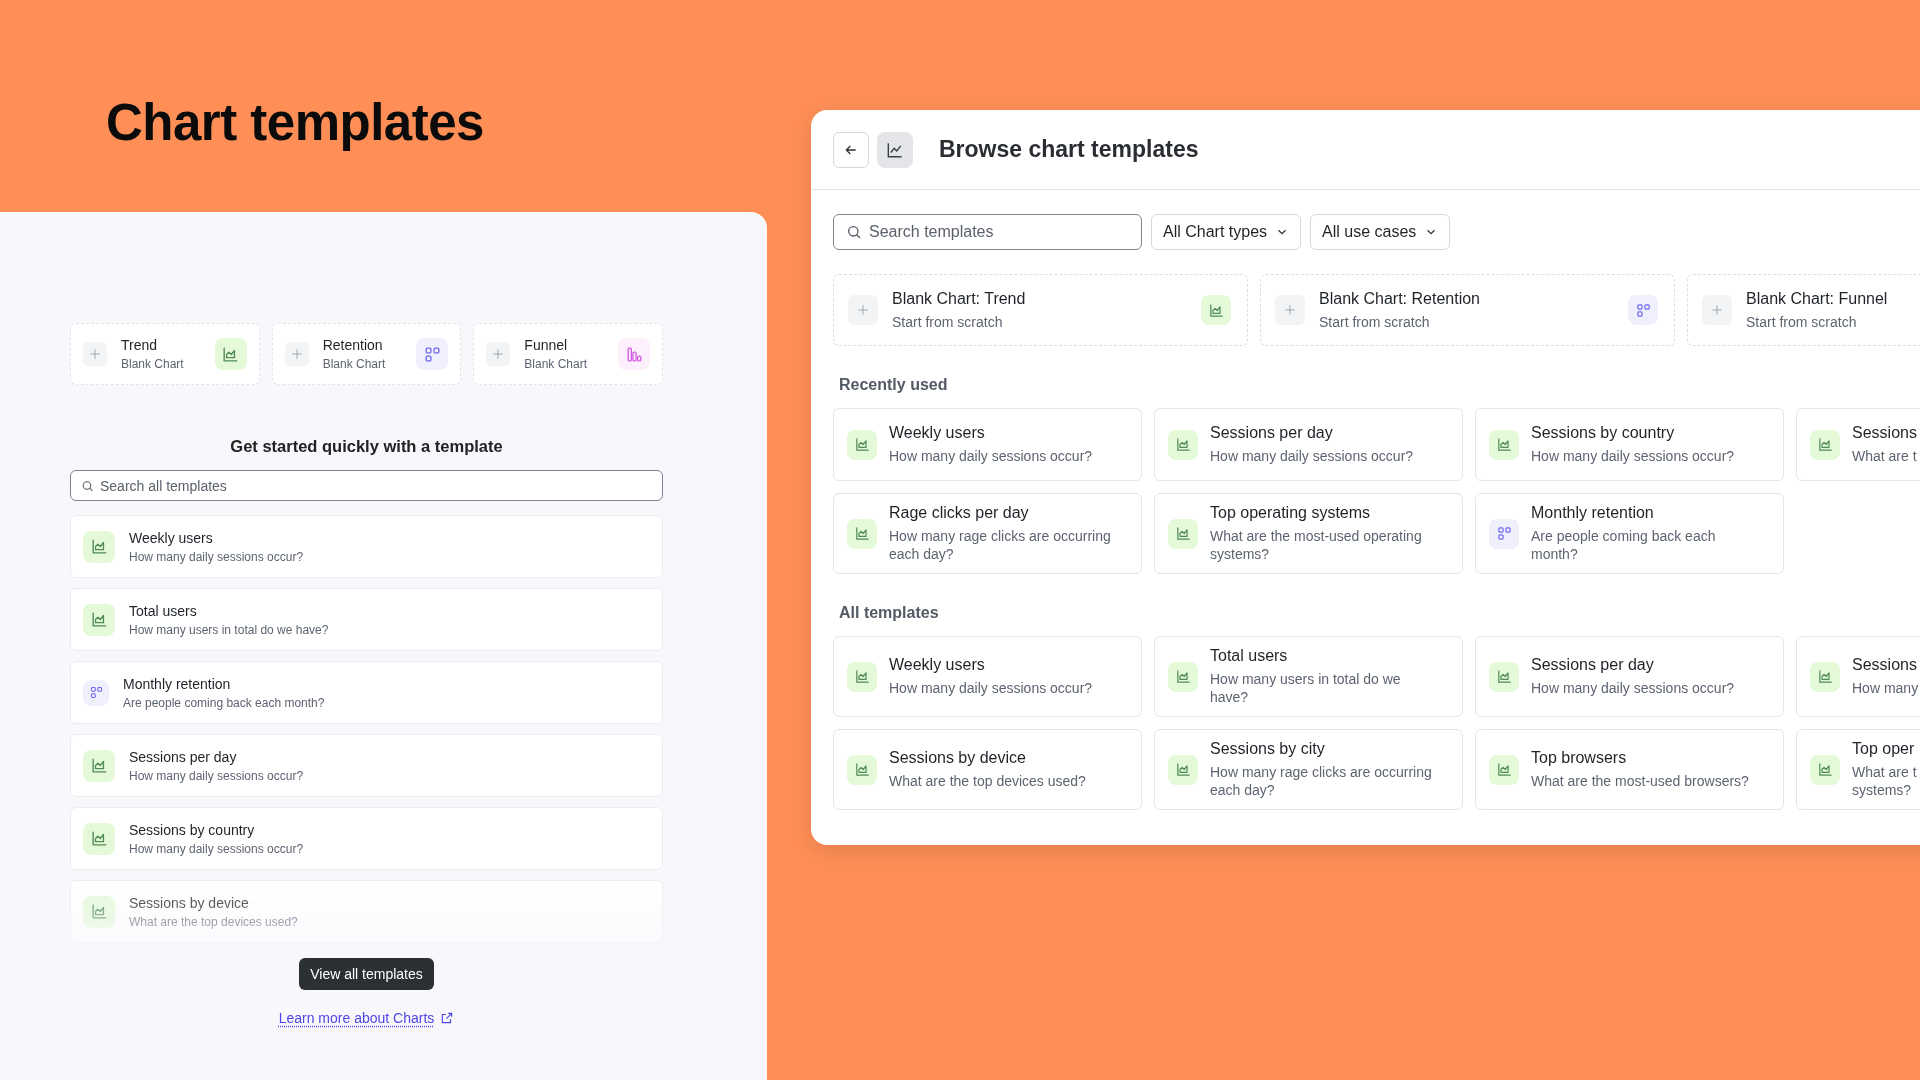 The height and width of the screenshot is (1080, 1920). I want to click on blank-chart-card: Blank Chart: Funnel Start from scratch, so click(1803, 310).